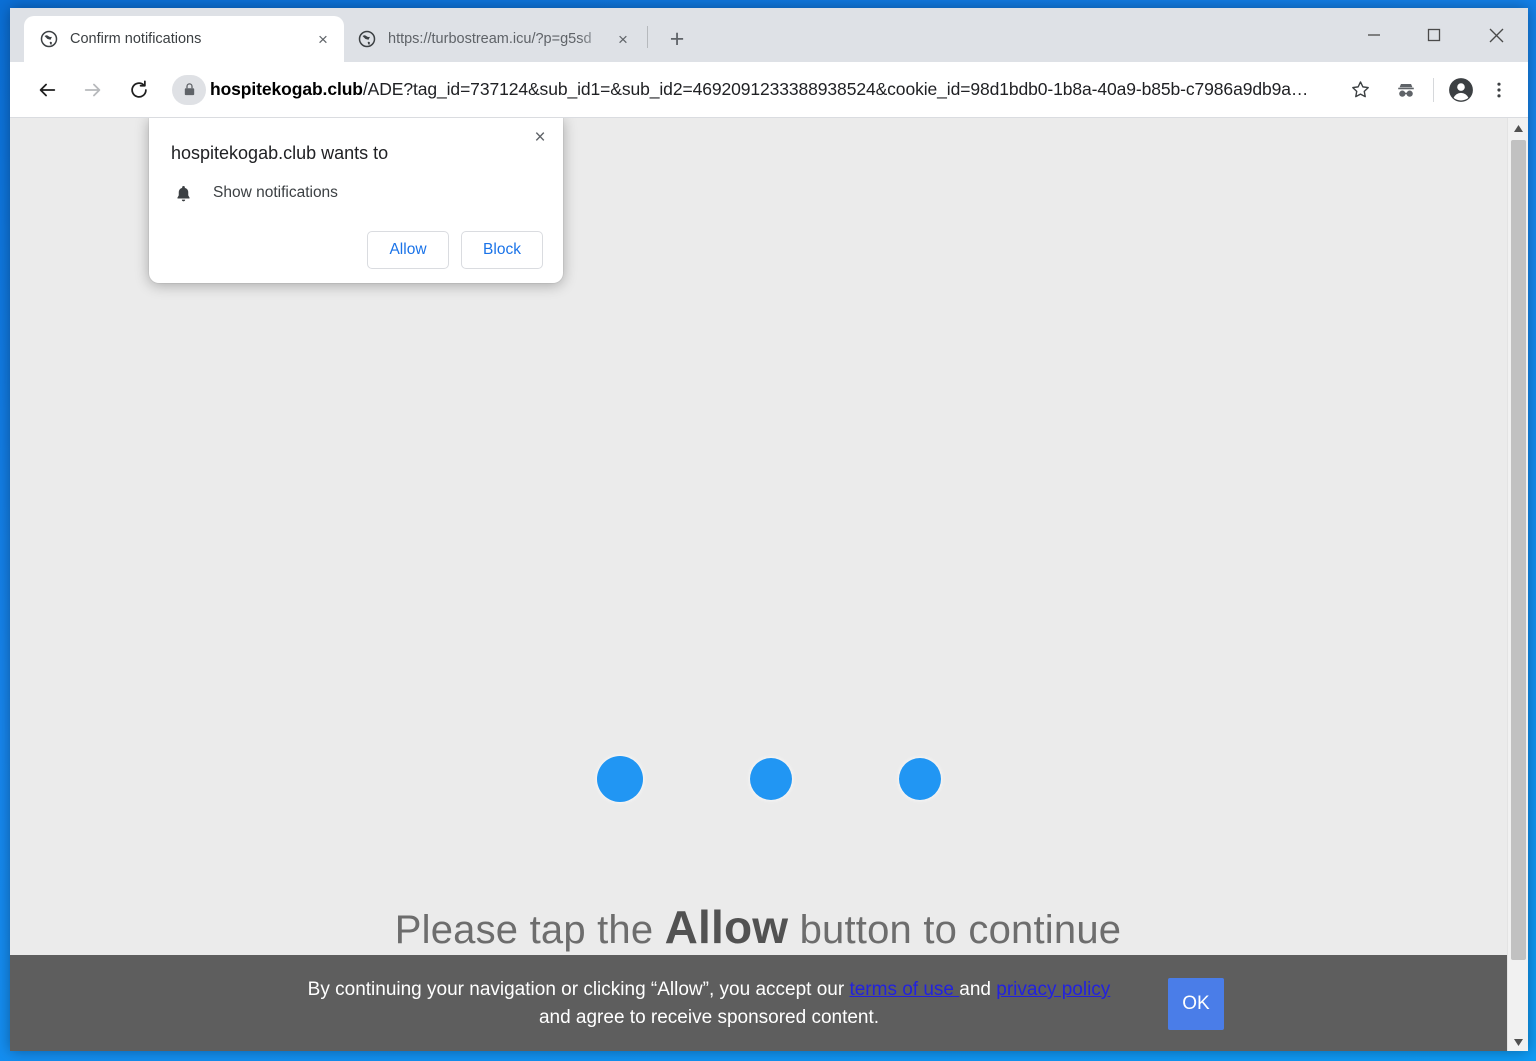 The width and height of the screenshot is (1536, 1061). I want to click on close-icon, so click(1496, 35).